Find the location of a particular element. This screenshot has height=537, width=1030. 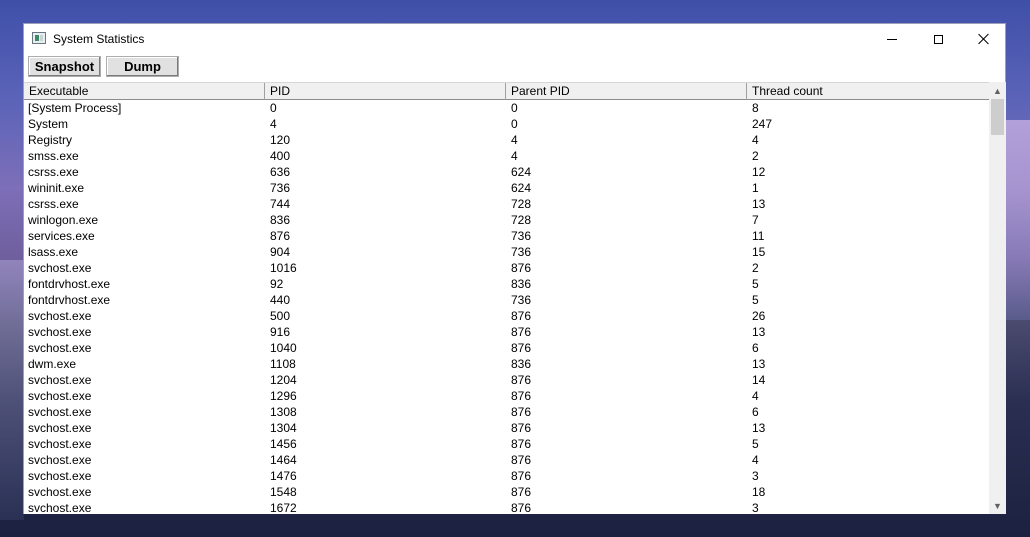

table-row: smss.exe 400 4 2 is located at coordinates (506, 156).